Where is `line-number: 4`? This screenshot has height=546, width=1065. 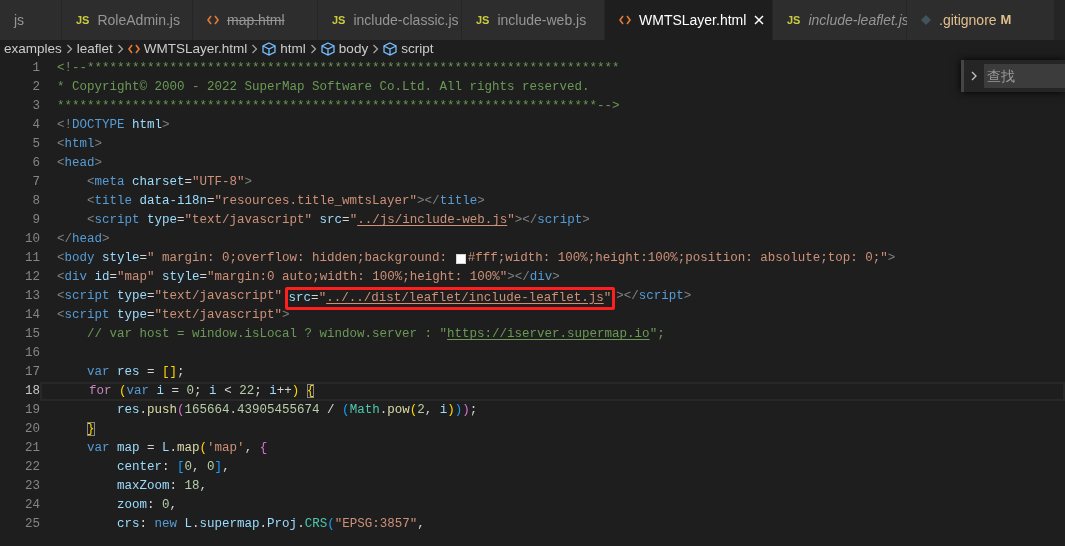
line-number: 4 is located at coordinates (35, 126).